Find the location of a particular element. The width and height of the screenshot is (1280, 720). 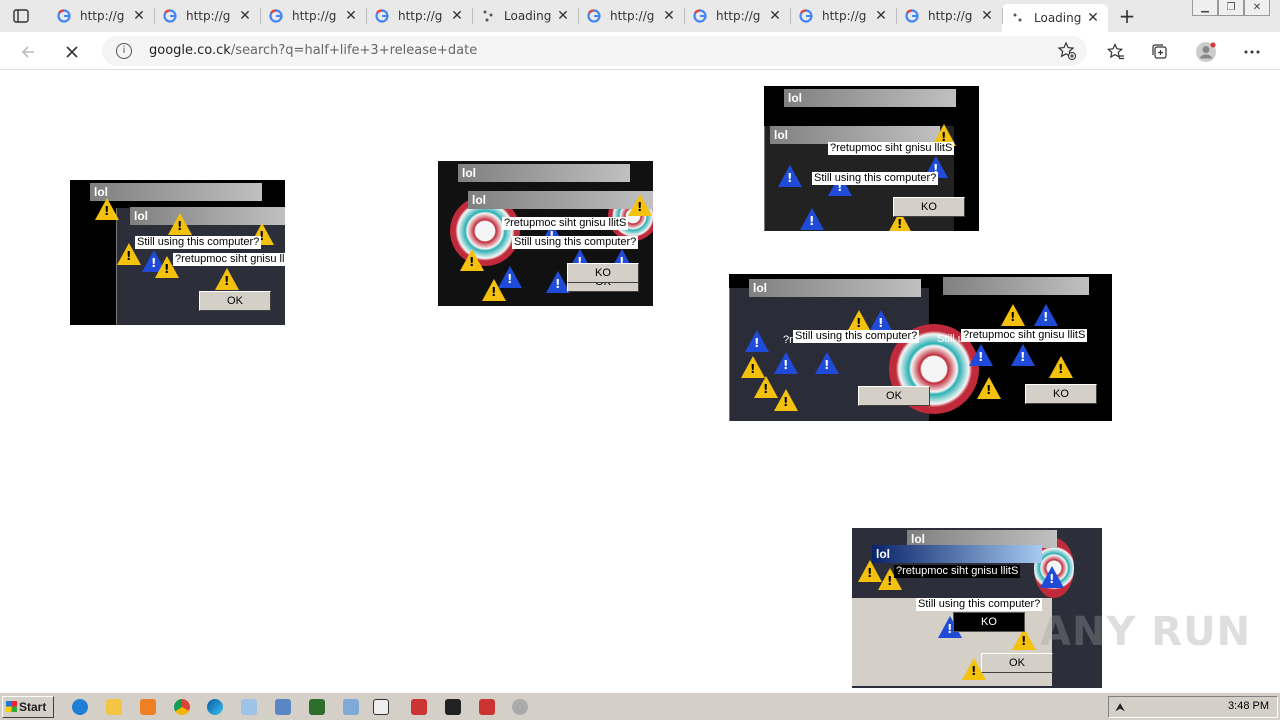

close-window-icon: ✕ is located at coordinates (1257, 8).